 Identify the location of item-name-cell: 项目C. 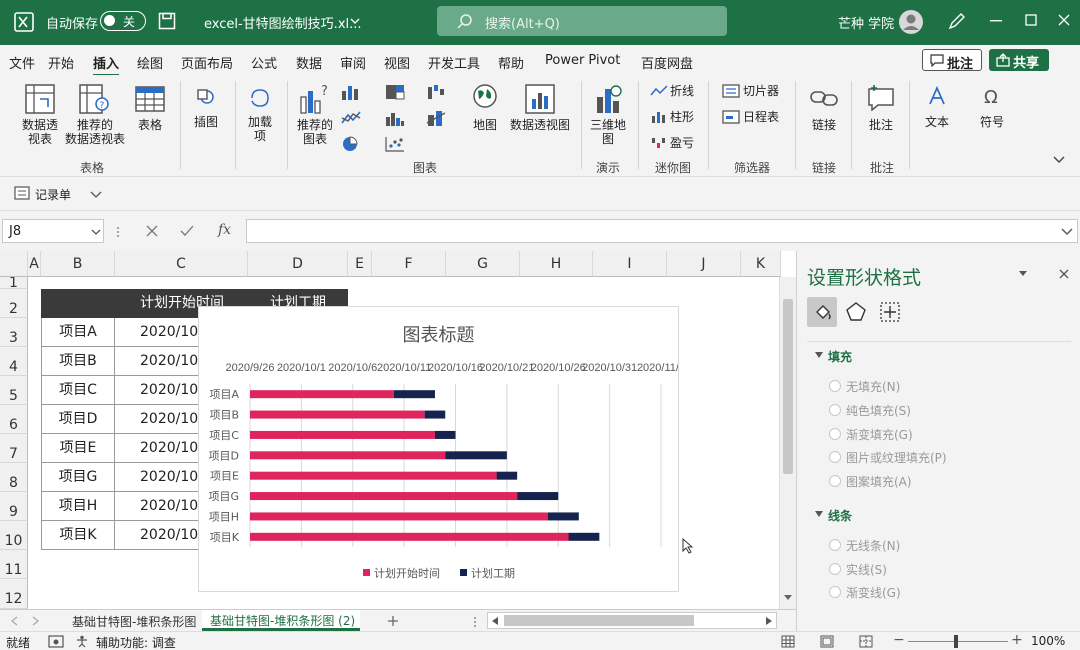
(78, 390).